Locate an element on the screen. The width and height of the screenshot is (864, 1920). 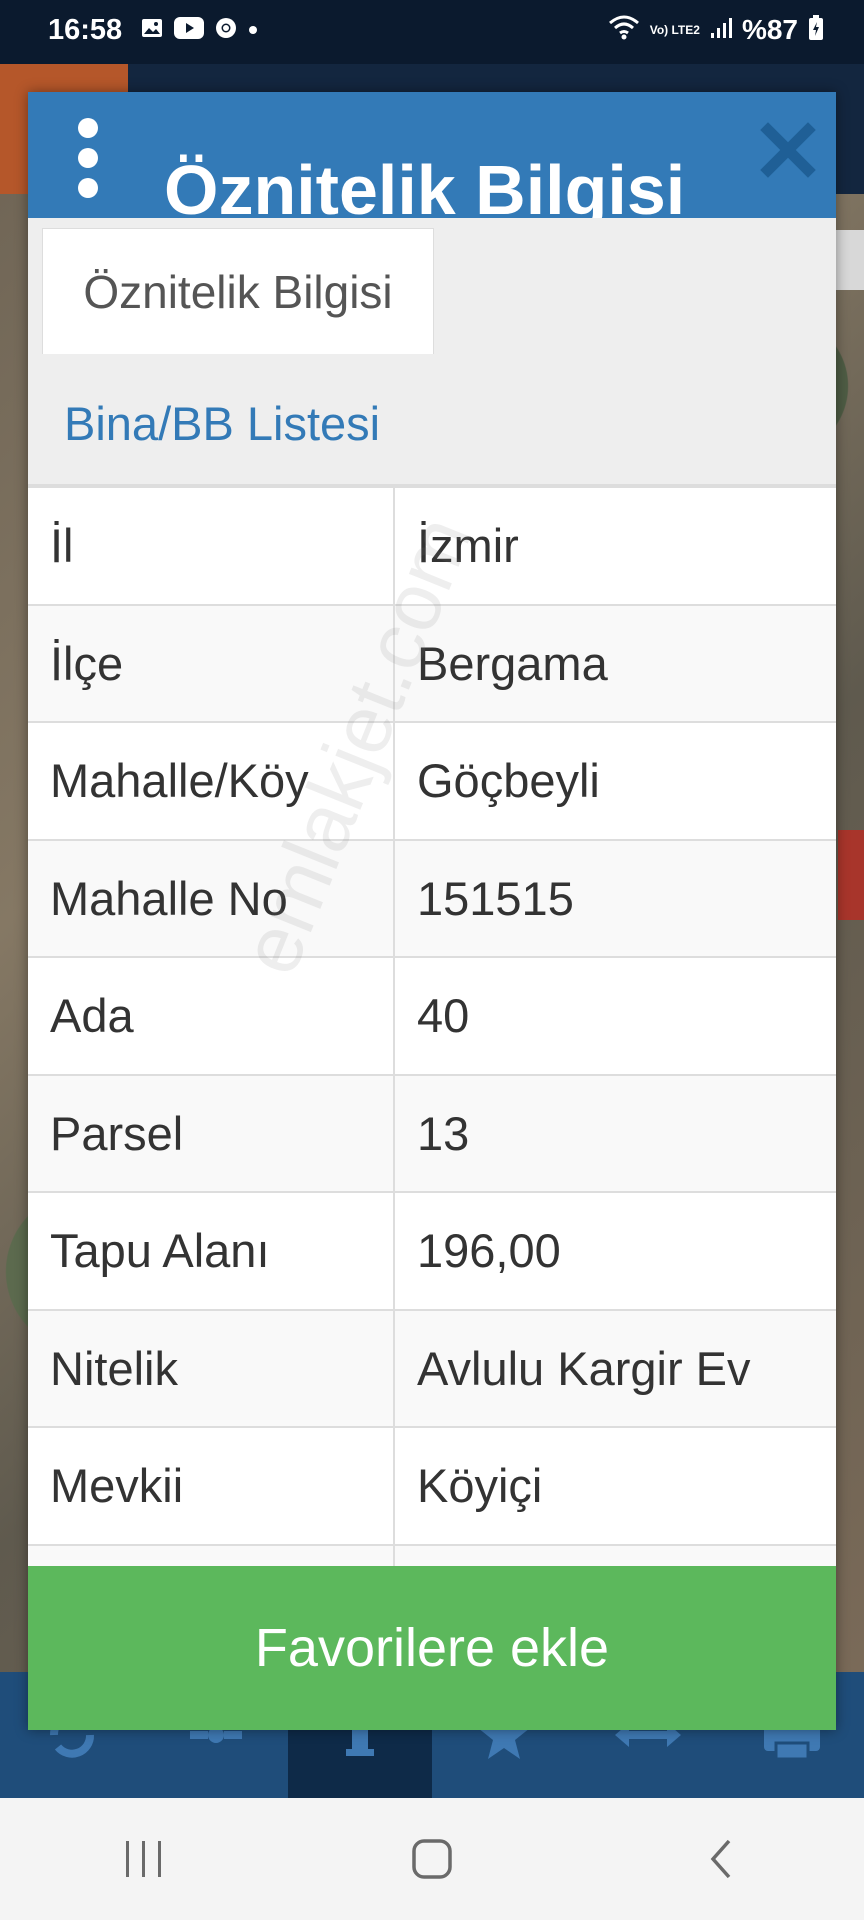
row-value: 13 is located at coordinates (443, 1133).